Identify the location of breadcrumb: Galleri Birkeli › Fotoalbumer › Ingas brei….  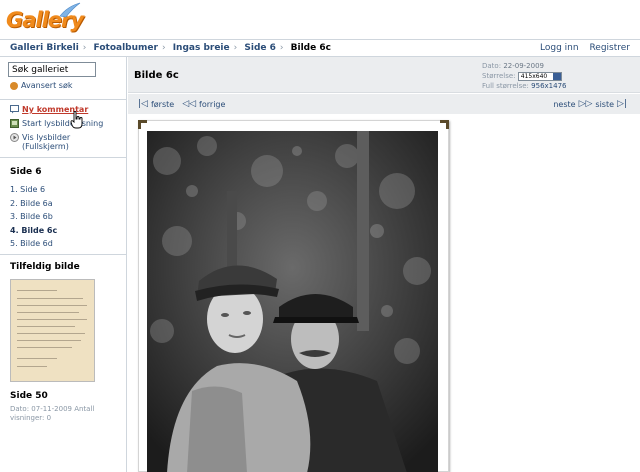
(170, 48).